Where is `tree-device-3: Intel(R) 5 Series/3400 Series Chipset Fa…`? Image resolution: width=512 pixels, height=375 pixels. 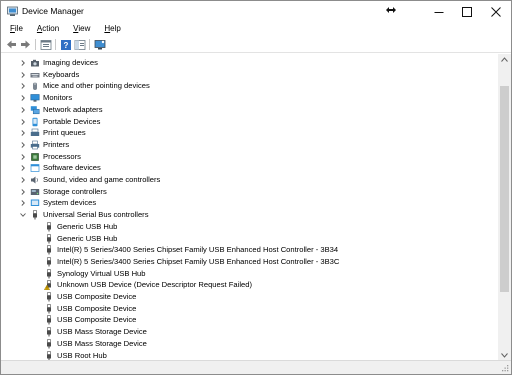
tree-device-3: Intel(R) 5 Series/3400 Series Chipset Fa… is located at coordinates (249, 262).